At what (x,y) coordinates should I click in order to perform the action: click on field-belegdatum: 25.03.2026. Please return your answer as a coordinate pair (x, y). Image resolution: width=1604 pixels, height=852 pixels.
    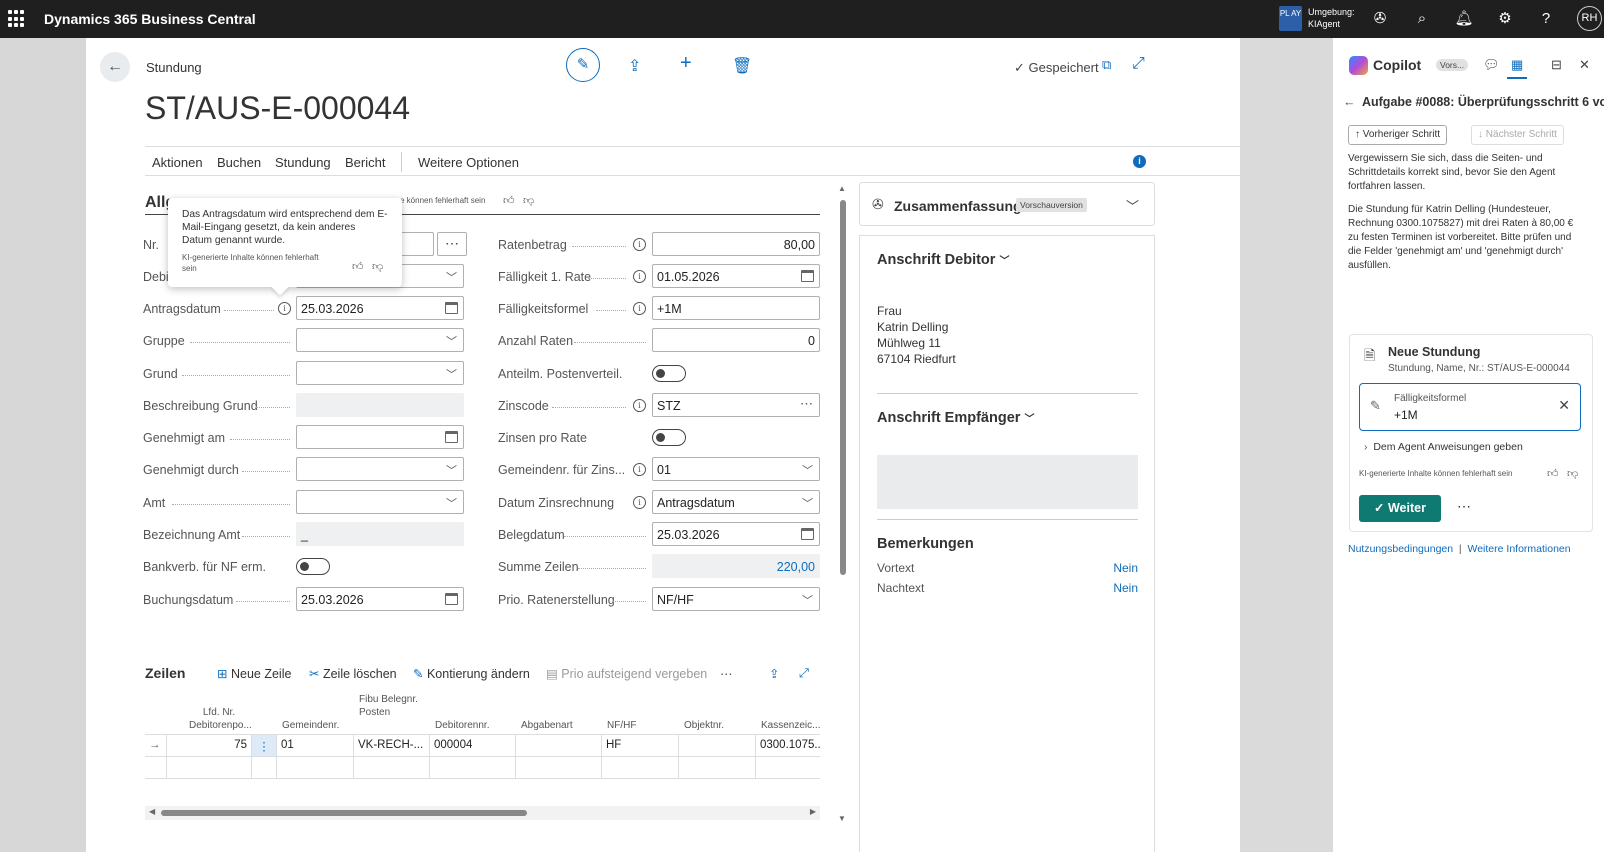
    Looking at the image, I should click on (736, 534).